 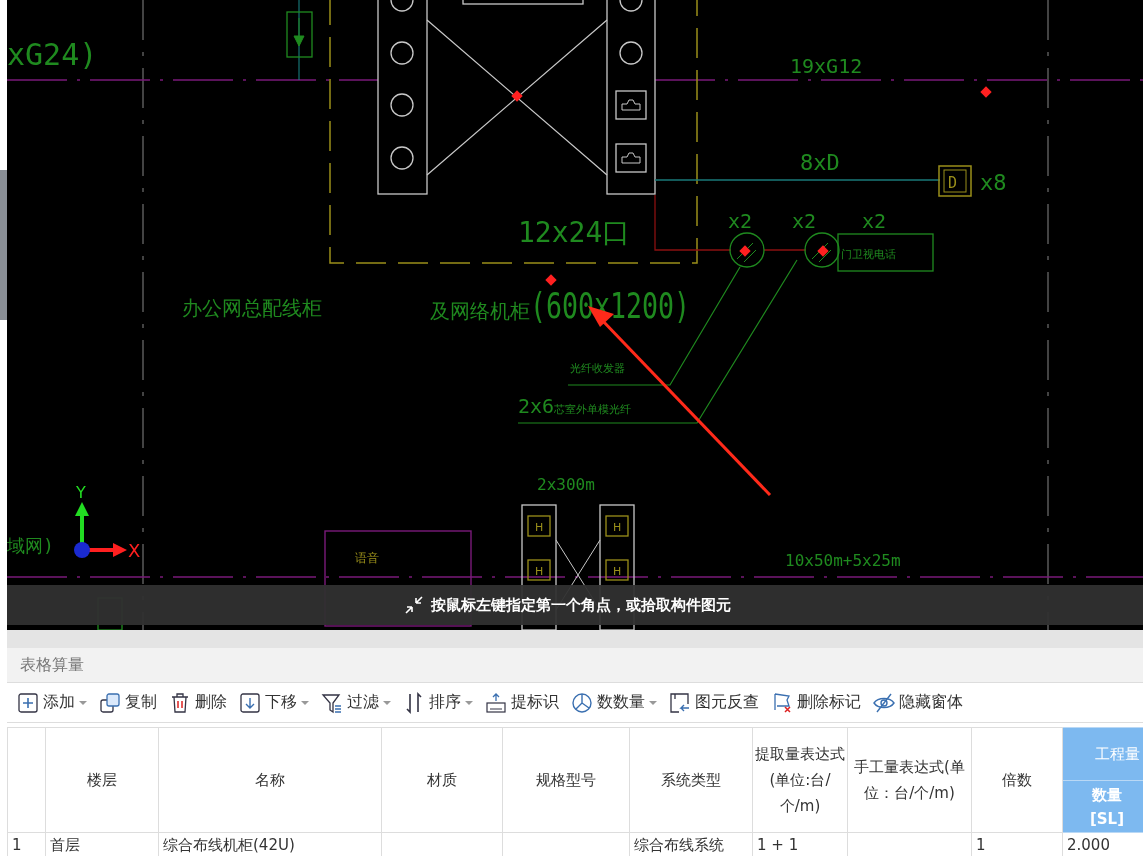 What do you see at coordinates (414, 605) in the screenshot?
I see `collapse-icon` at bounding box center [414, 605].